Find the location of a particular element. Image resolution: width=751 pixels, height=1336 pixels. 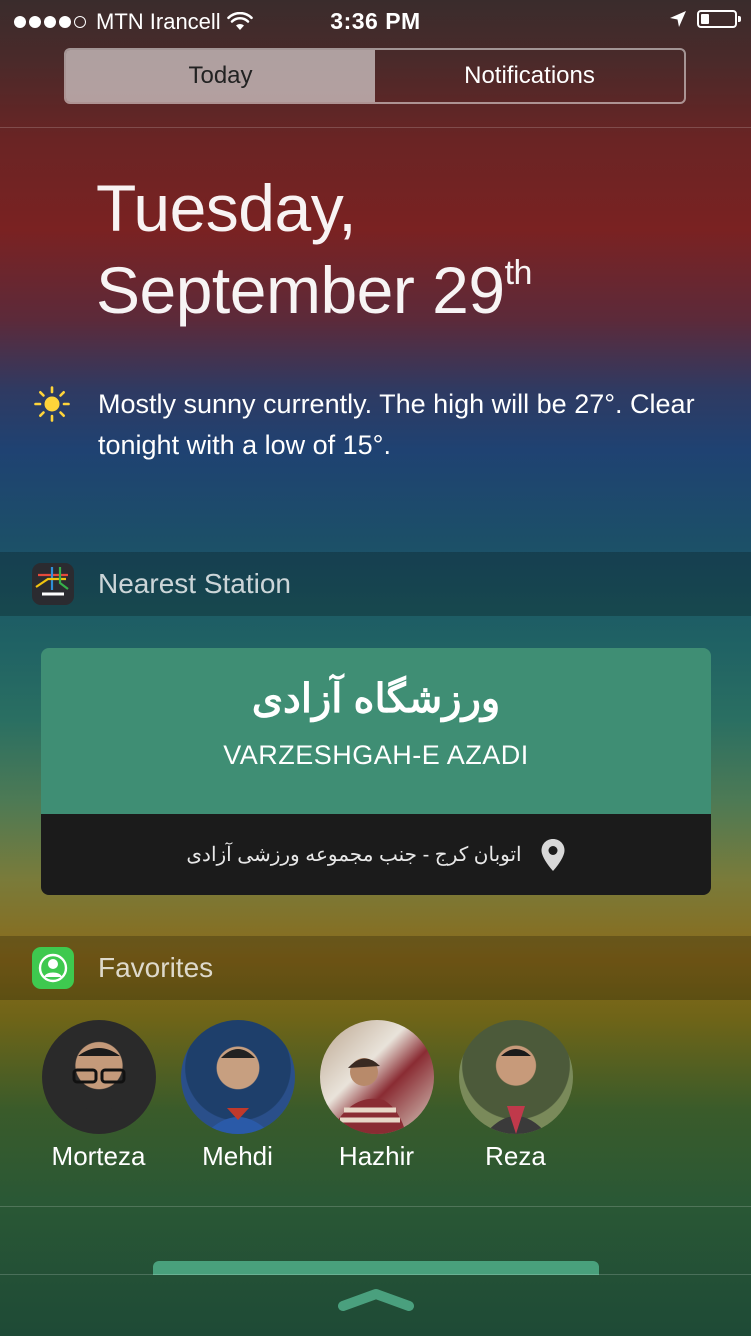

favorite-contact-mehdi: Mehdi is located at coordinates (237, 1096).